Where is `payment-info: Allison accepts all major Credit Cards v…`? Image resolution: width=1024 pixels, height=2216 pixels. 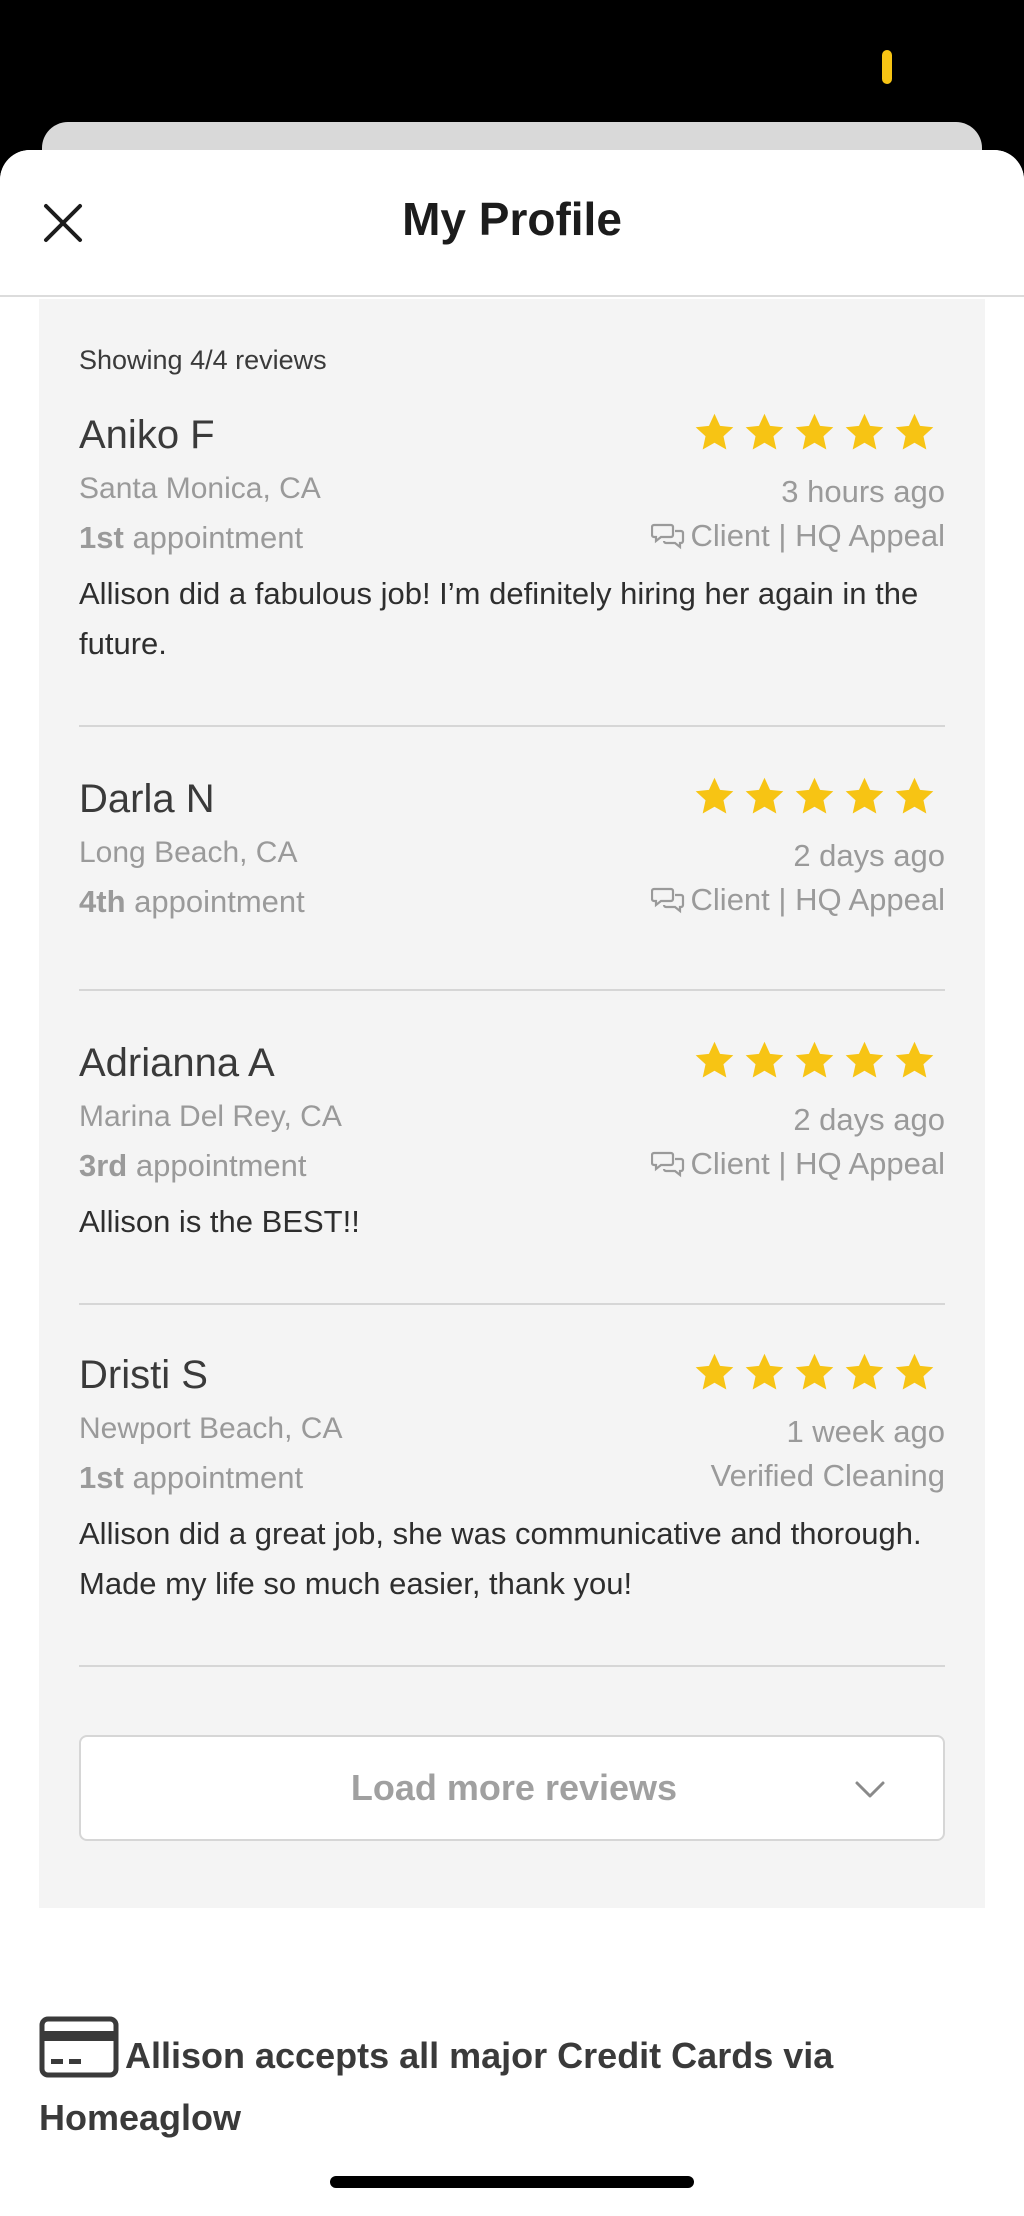
payment-info: Allison accepts all major Credit Cards v… is located at coordinates (512, 2082).